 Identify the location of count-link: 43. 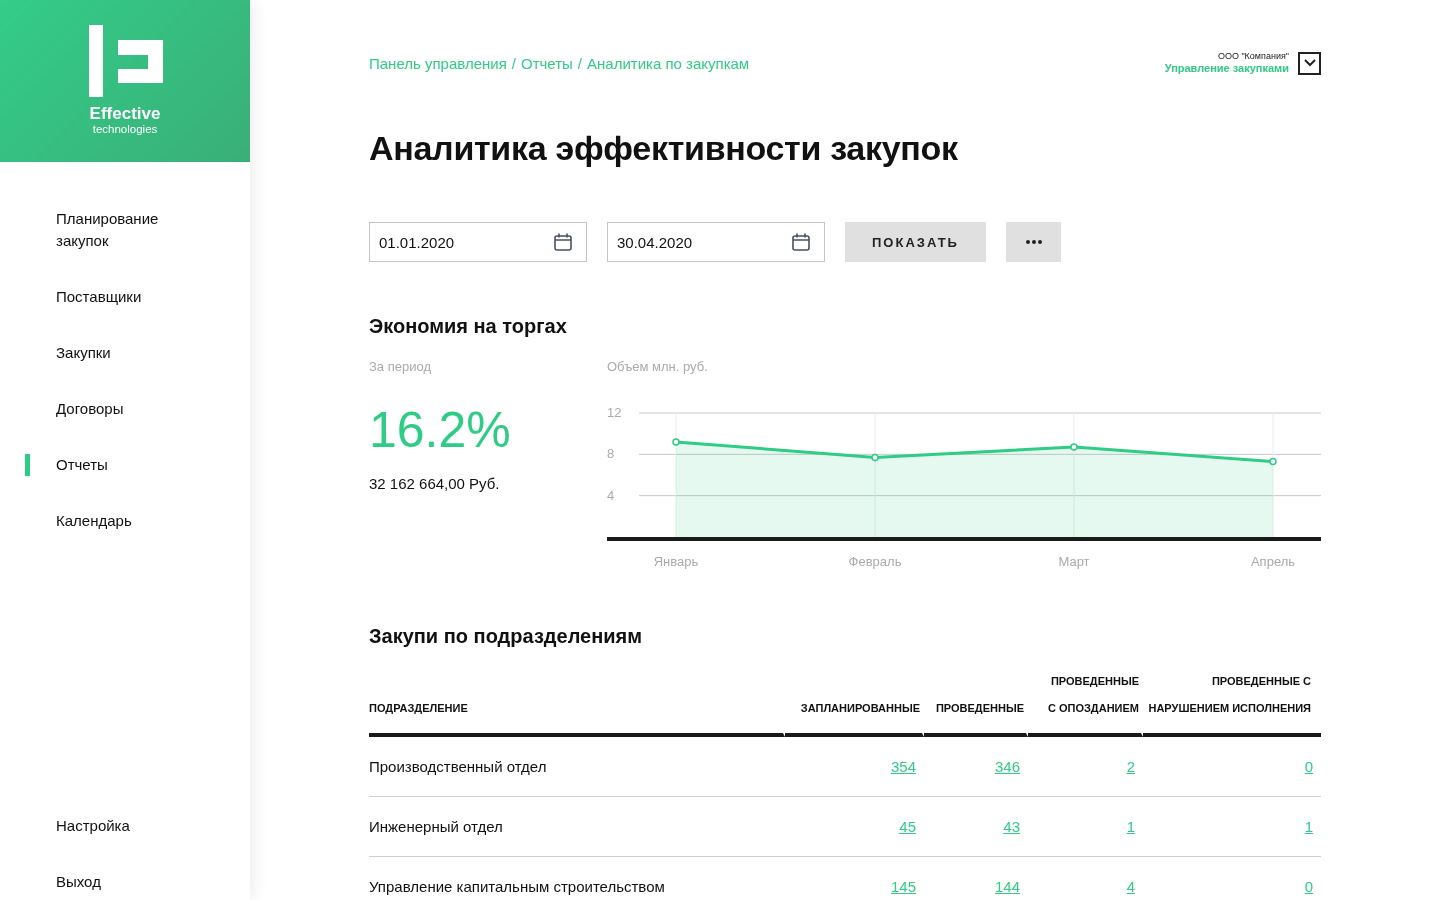
(1011, 826).